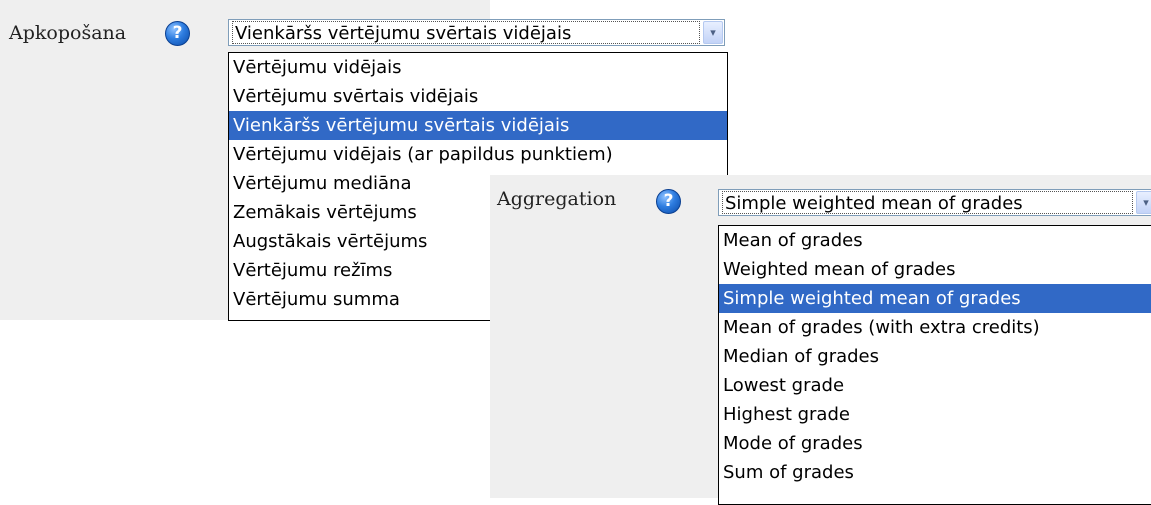 This screenshot has height=505, width=1151. I want to click on english-option-mean-extra-credits: Mean of grades (with extra credits), so click(935, 327).